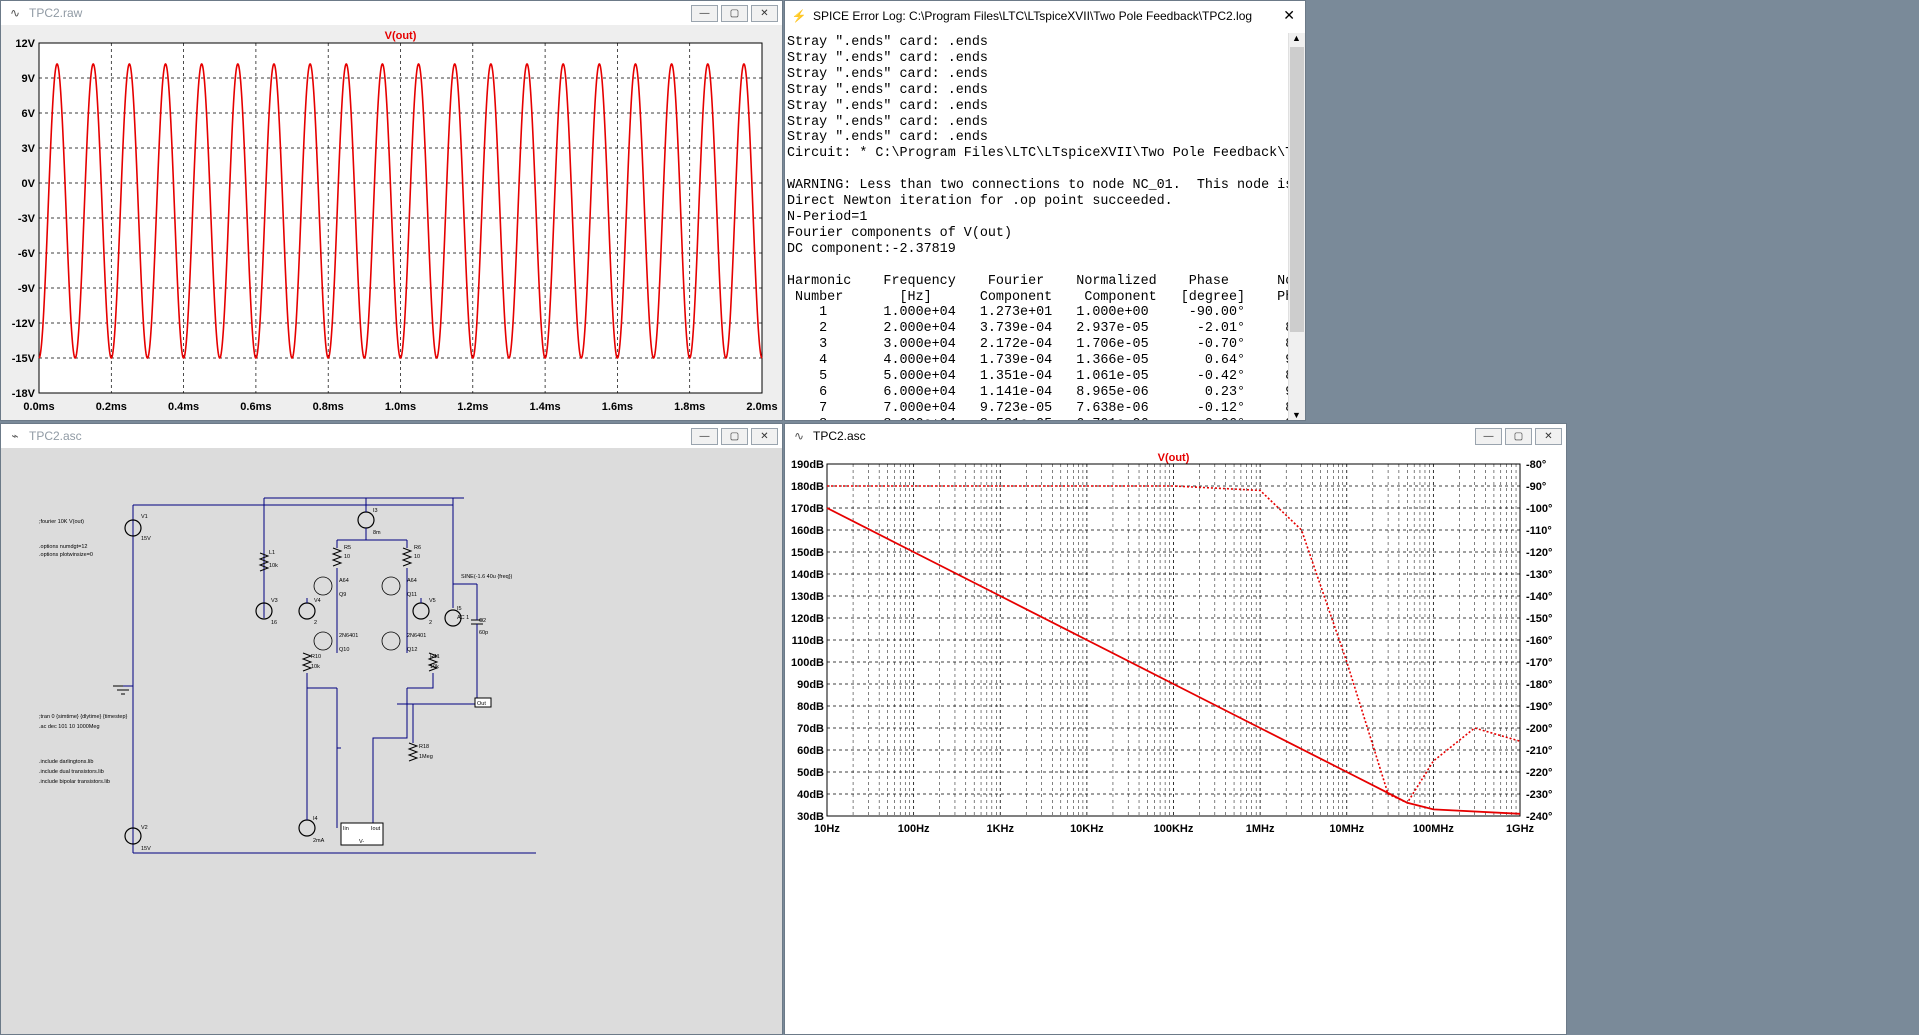 The image size is (1919, 1035). What do you see at coordinates (1539, 509) in the screenshot?
I see `y2-tick-label: -100°` at bounding box center [1539, 509].